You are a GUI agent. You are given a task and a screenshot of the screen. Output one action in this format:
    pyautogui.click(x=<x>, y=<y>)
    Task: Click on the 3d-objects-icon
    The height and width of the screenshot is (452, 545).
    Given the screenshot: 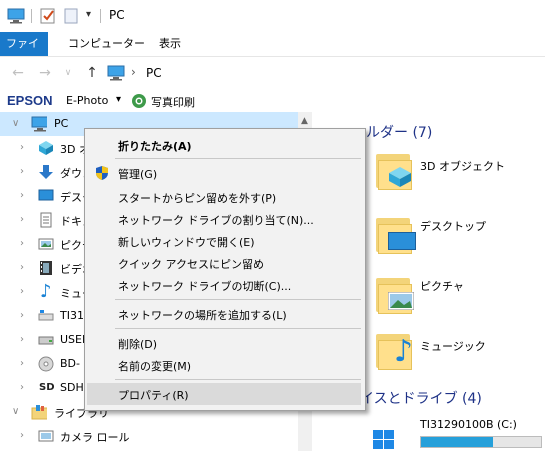 What is the action you would take?
    pyautogui.click(x=46, y=148)
    